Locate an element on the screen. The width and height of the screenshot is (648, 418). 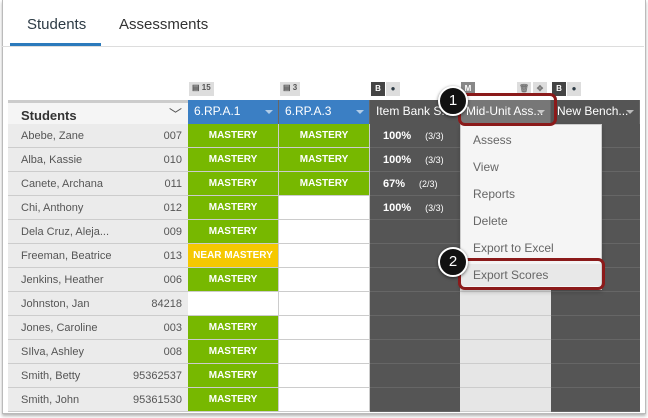
chevron-down-icon: ﹀ is located at coordinates (175, 113).